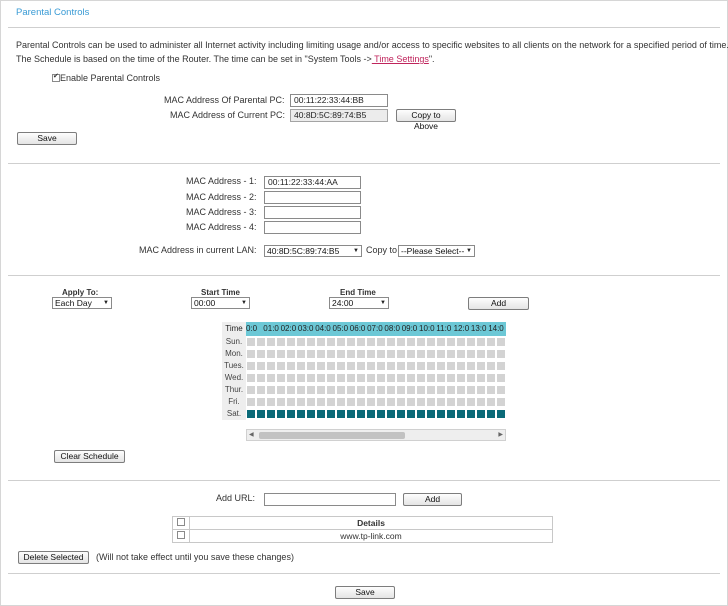  Describe the element at coordinates (400, 59) in the screenshot. I see `time-settings-link: Time Settings` at that location.